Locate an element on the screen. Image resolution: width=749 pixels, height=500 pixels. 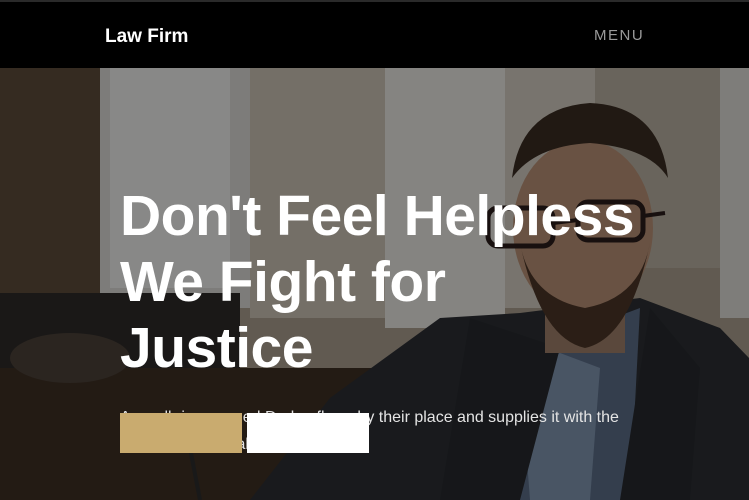
hero-title-line-1: Don't Feel Helpless is located at coordinates (377, 216).